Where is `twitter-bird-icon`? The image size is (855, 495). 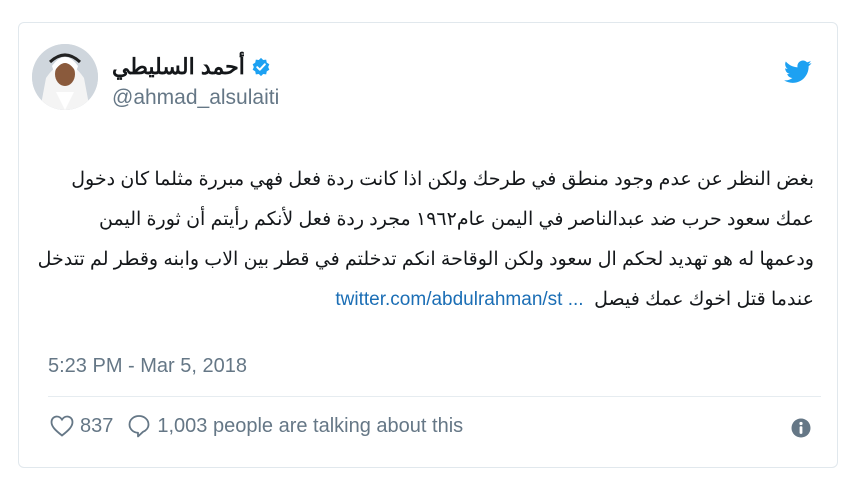 twitter-bird-icon is located at coordinates (798, 72).